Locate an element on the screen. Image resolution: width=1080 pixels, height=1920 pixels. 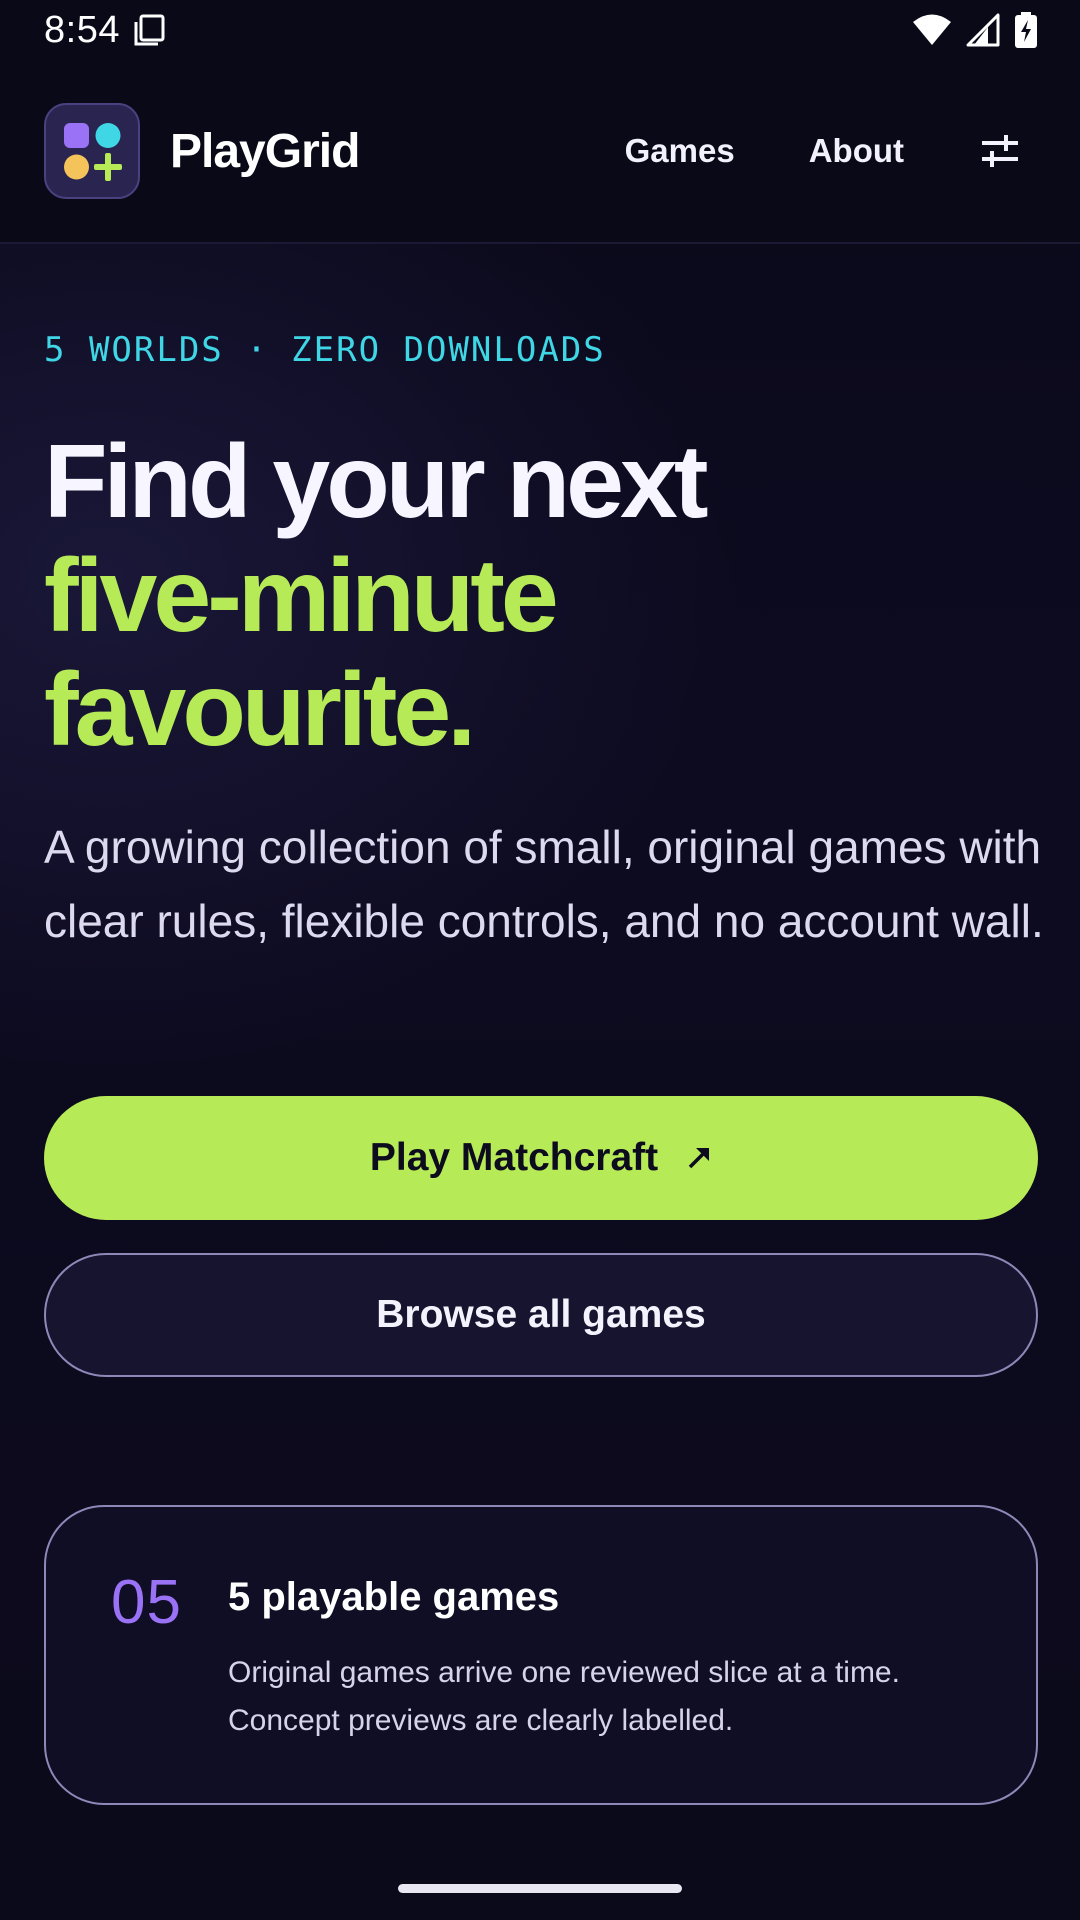
cell-signal-icon is located at coordinates (983, 30).